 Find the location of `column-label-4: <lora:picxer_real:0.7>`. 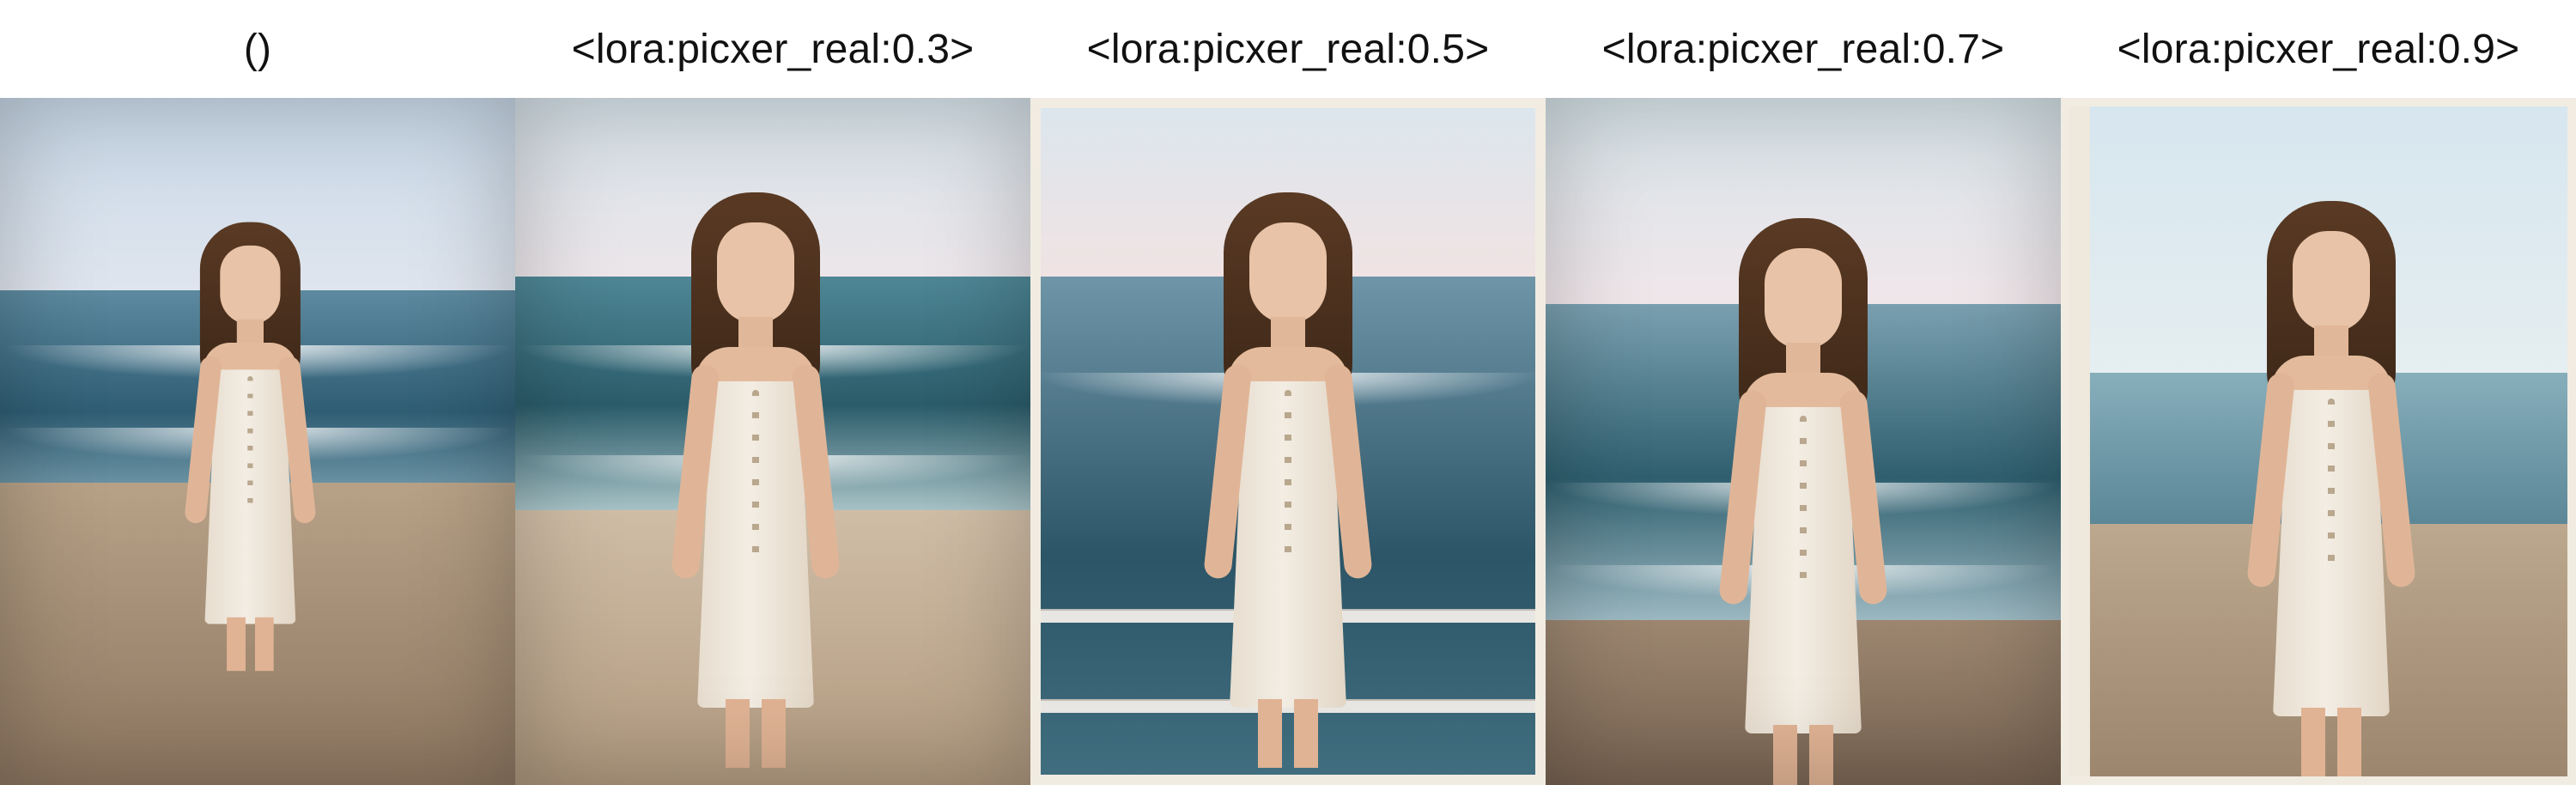

column-label-4: <lora:picxer_real:0.7> is located at coordinates (1803, 49).